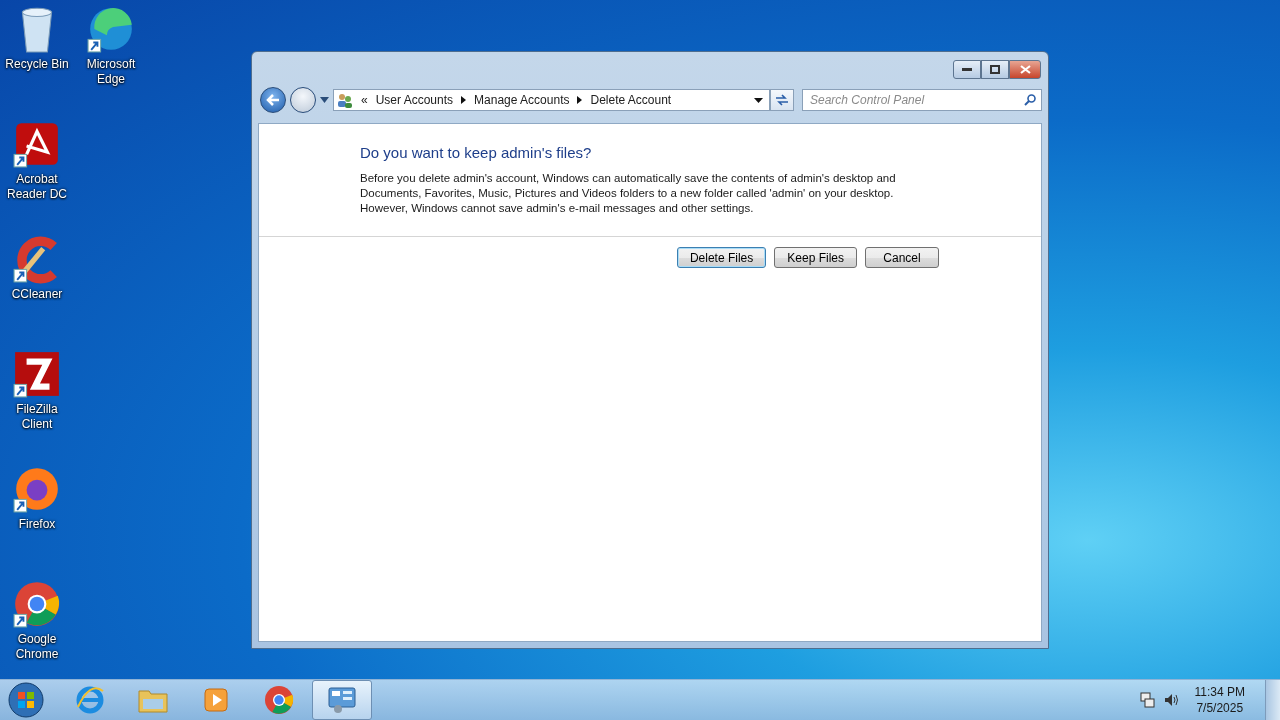 The image size is (1280, 720). What do you see at coordinates (364, 100) in the screenshot?
I see `breadcrumb-item: «` at bounding box center [364, 100].